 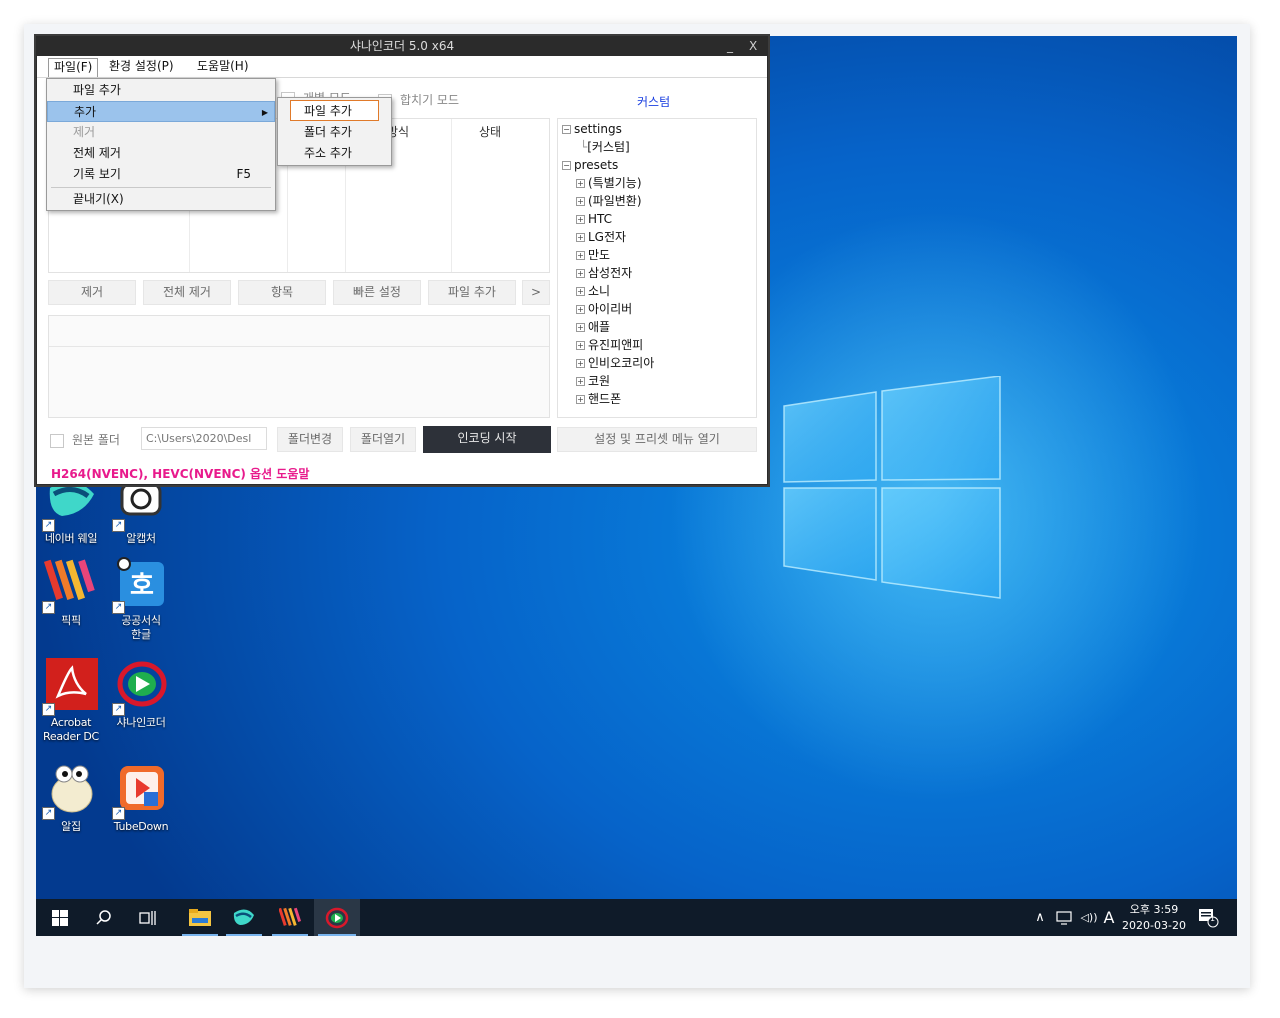 I want to click on source-folder-checkbox: 원본 폴더, so click(x=85, y=439).